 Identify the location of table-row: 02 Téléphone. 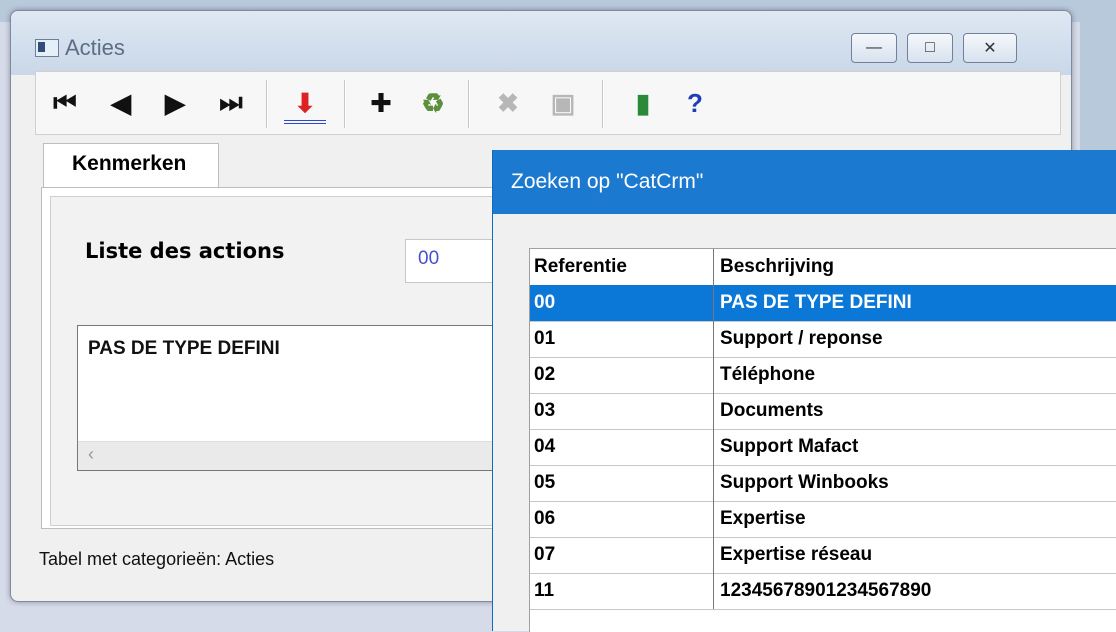
(823, 375).